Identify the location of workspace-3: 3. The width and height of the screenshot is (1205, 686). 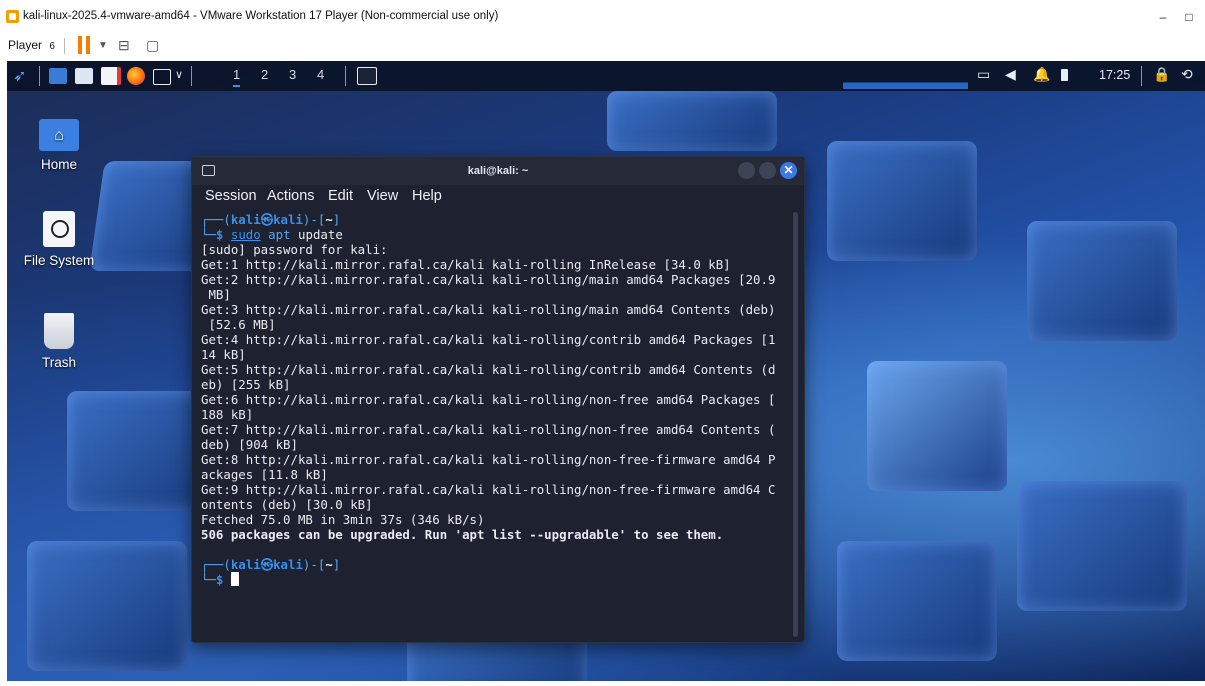
(292, 74).